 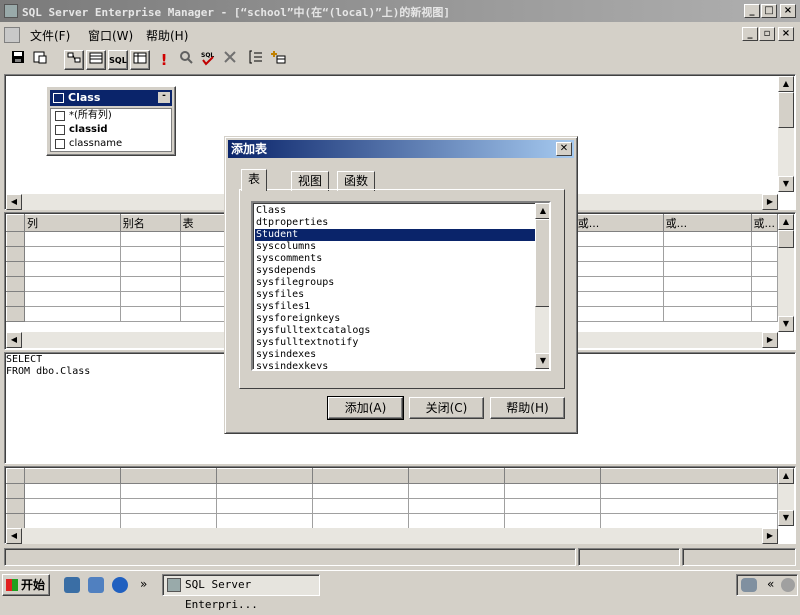 What do you see at coordinates (96, 585) in the screenshot?
I see `explorer-icon` at bounding box center [96, 585].